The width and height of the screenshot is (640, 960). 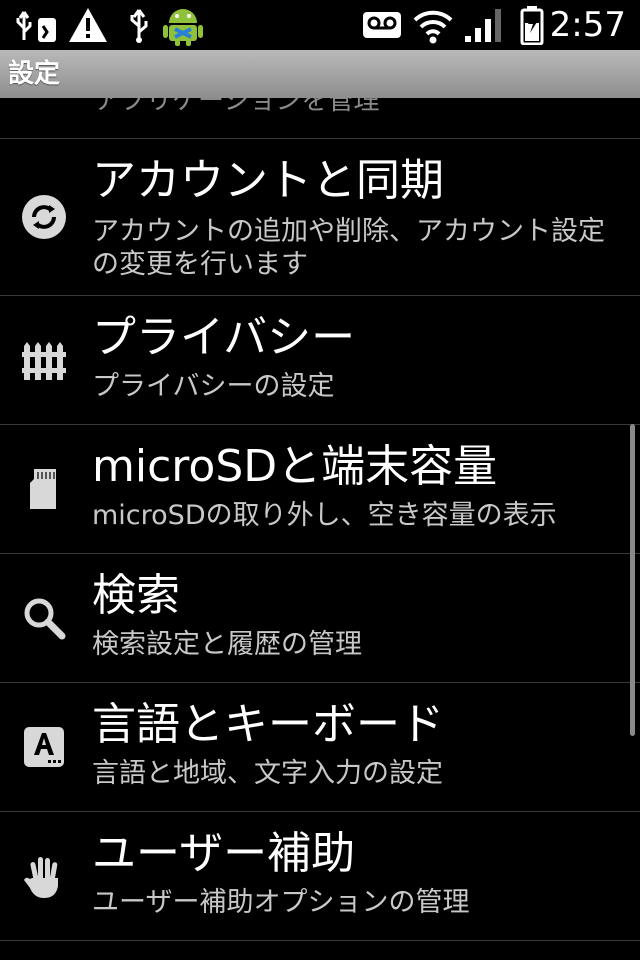 What do you see at coordinates (320, 618) in the screenshot?
I see `list-item-search: 検索 検索設定と履歴の管理` at bounding box center [320, 618].